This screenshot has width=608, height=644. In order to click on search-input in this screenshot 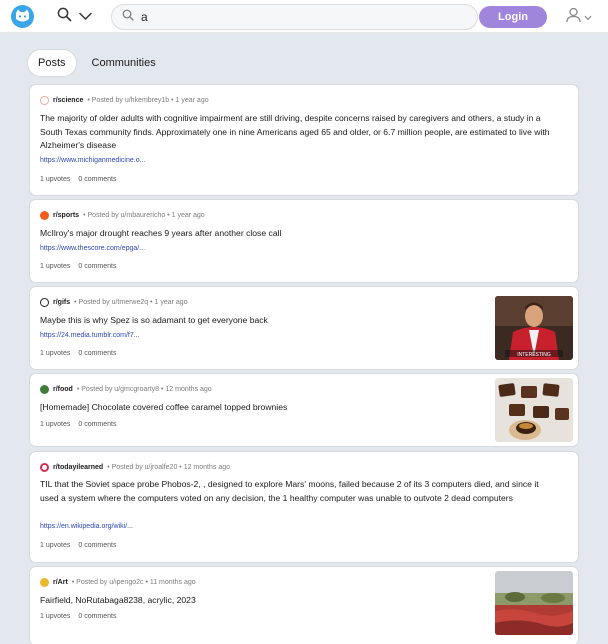, I will do `click(301, 17)`.